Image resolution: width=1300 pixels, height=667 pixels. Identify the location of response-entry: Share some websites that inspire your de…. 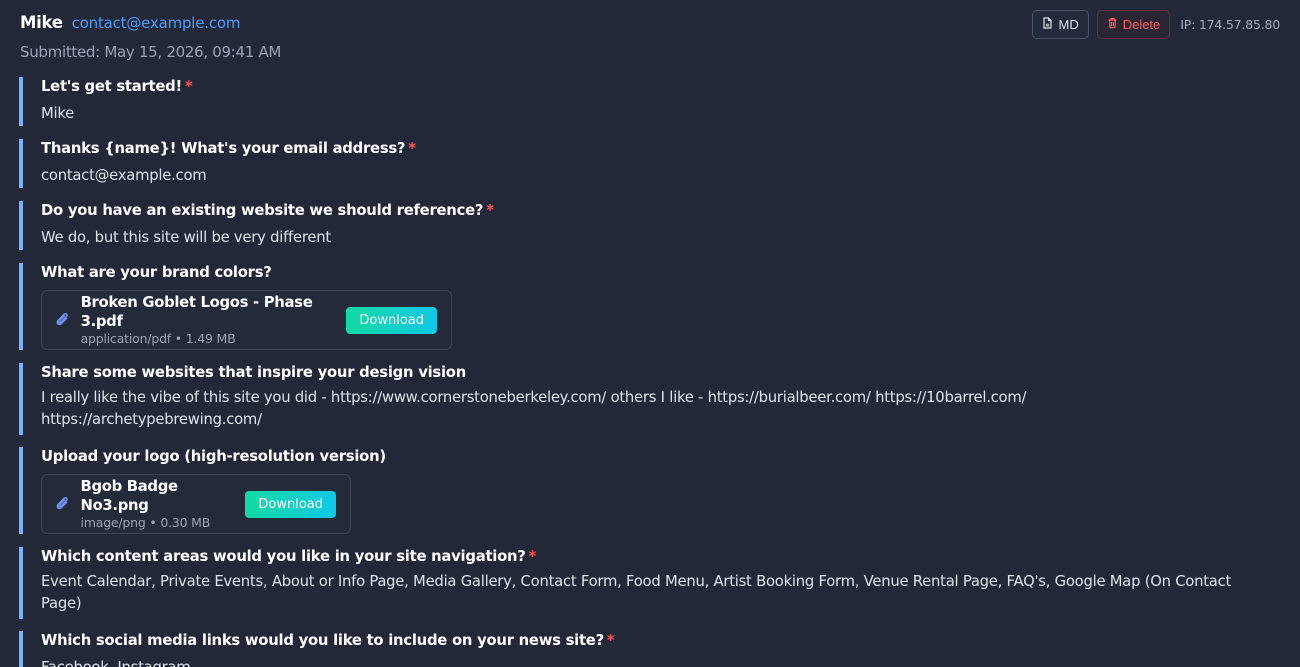
(649, 399).